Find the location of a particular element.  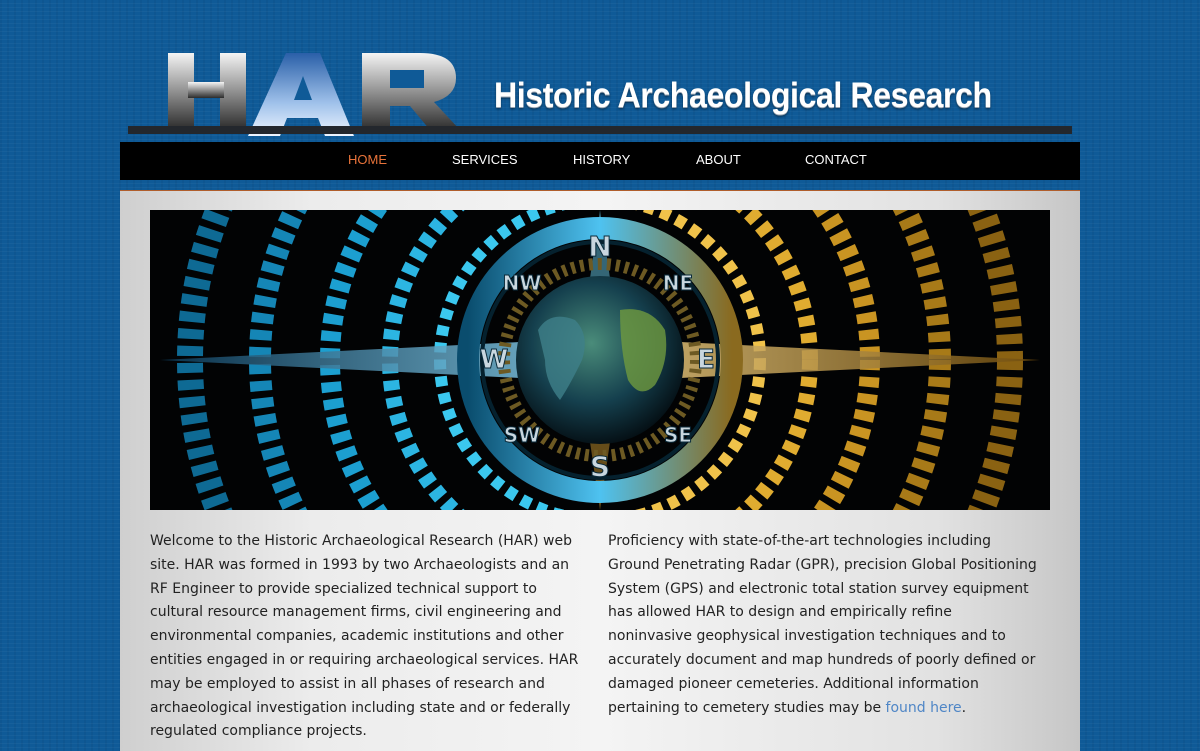

technology-text-end: . is located at coordinates (964, 707).